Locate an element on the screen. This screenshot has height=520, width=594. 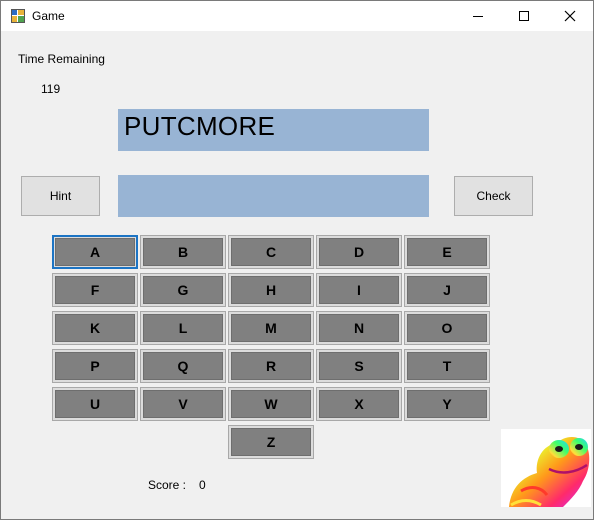
key-v: V is located at coordinates (183, 404).